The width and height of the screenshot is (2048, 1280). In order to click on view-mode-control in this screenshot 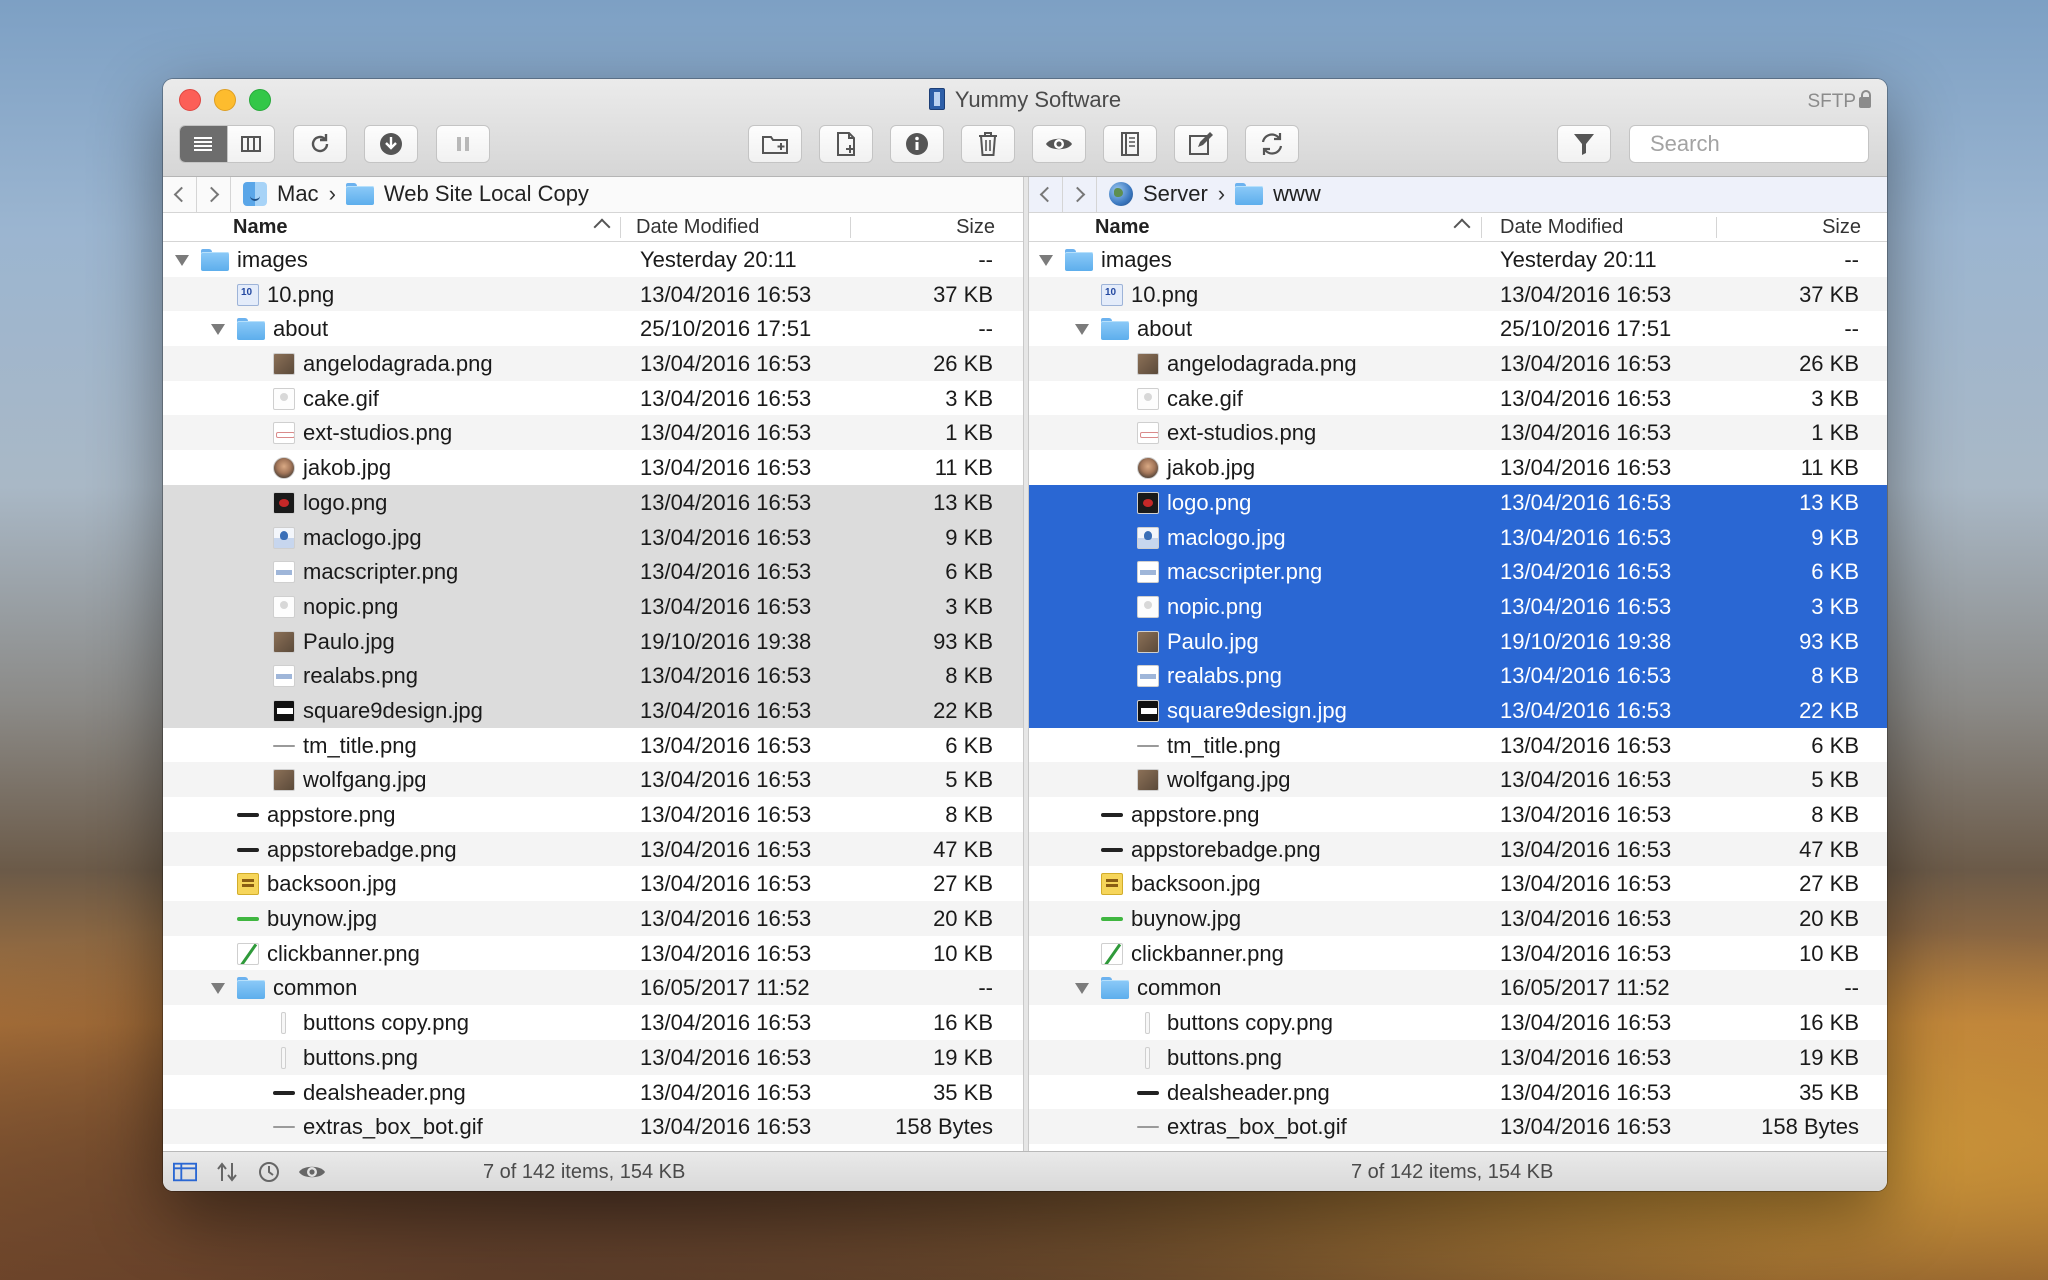, I will do `click(227, 144)`.